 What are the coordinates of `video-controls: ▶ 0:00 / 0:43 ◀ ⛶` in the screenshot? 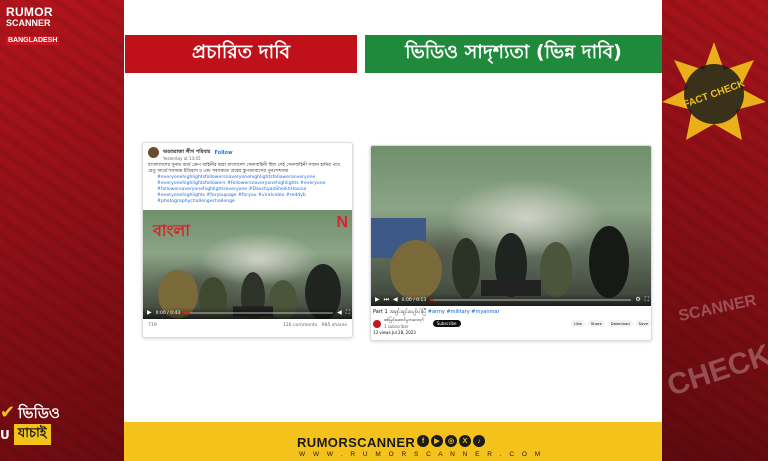 It's located at (247, 313).